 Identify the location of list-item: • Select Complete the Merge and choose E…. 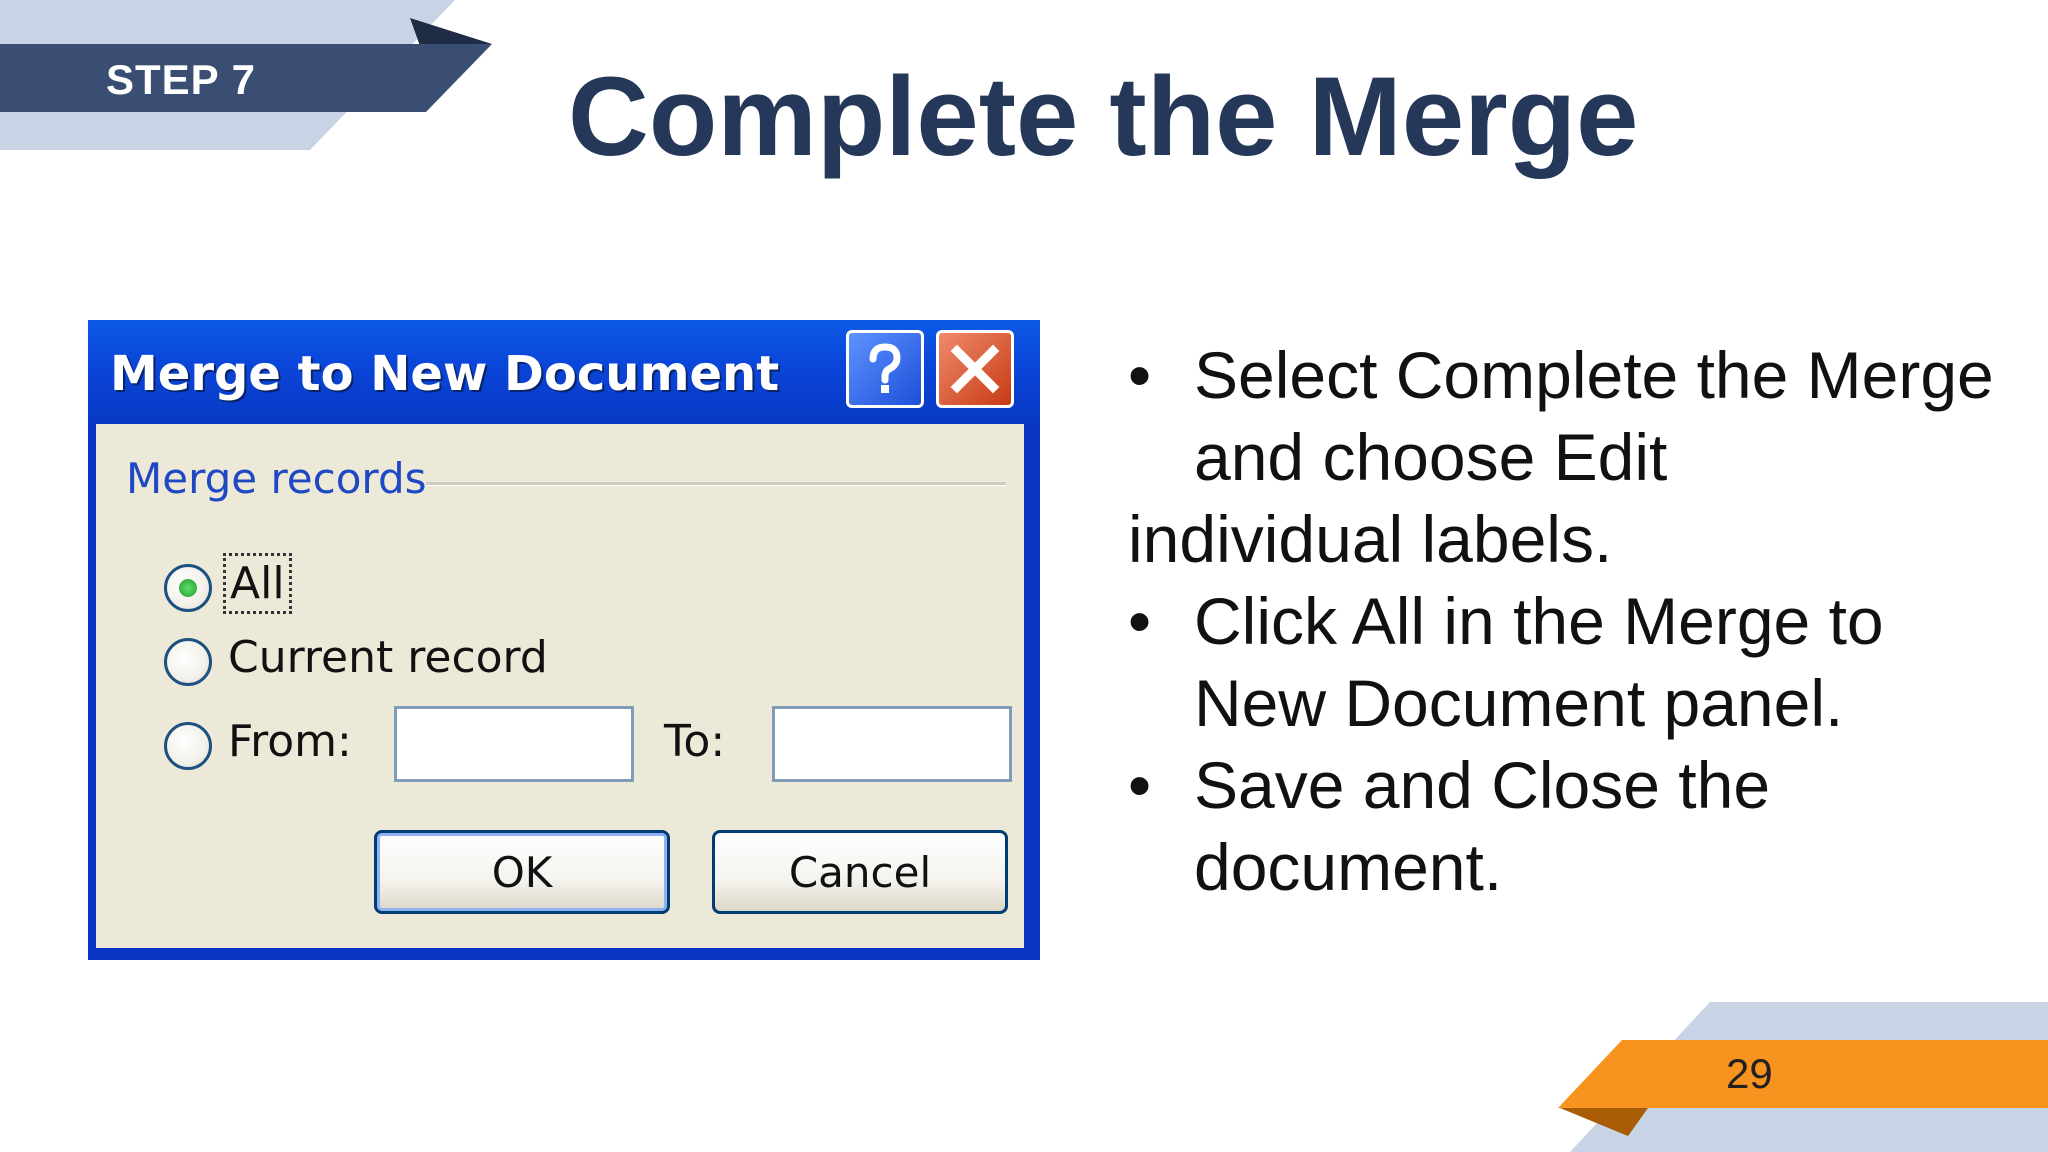
(1578, 457).